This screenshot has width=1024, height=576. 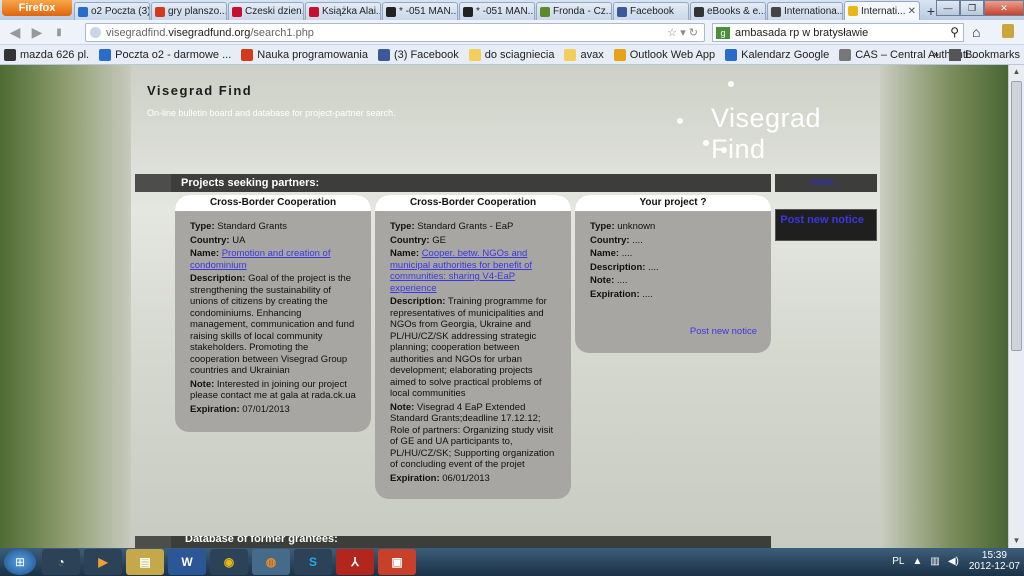 I want to click on signal-icon: ▮, so click(x=59, y=32).